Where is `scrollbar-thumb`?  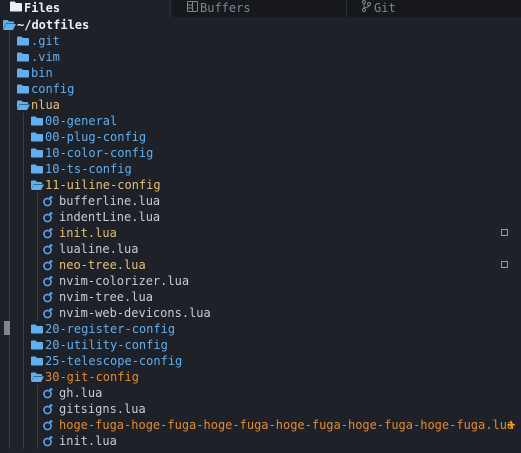 scrollbar-thumb is located at coordinates (7, 328).